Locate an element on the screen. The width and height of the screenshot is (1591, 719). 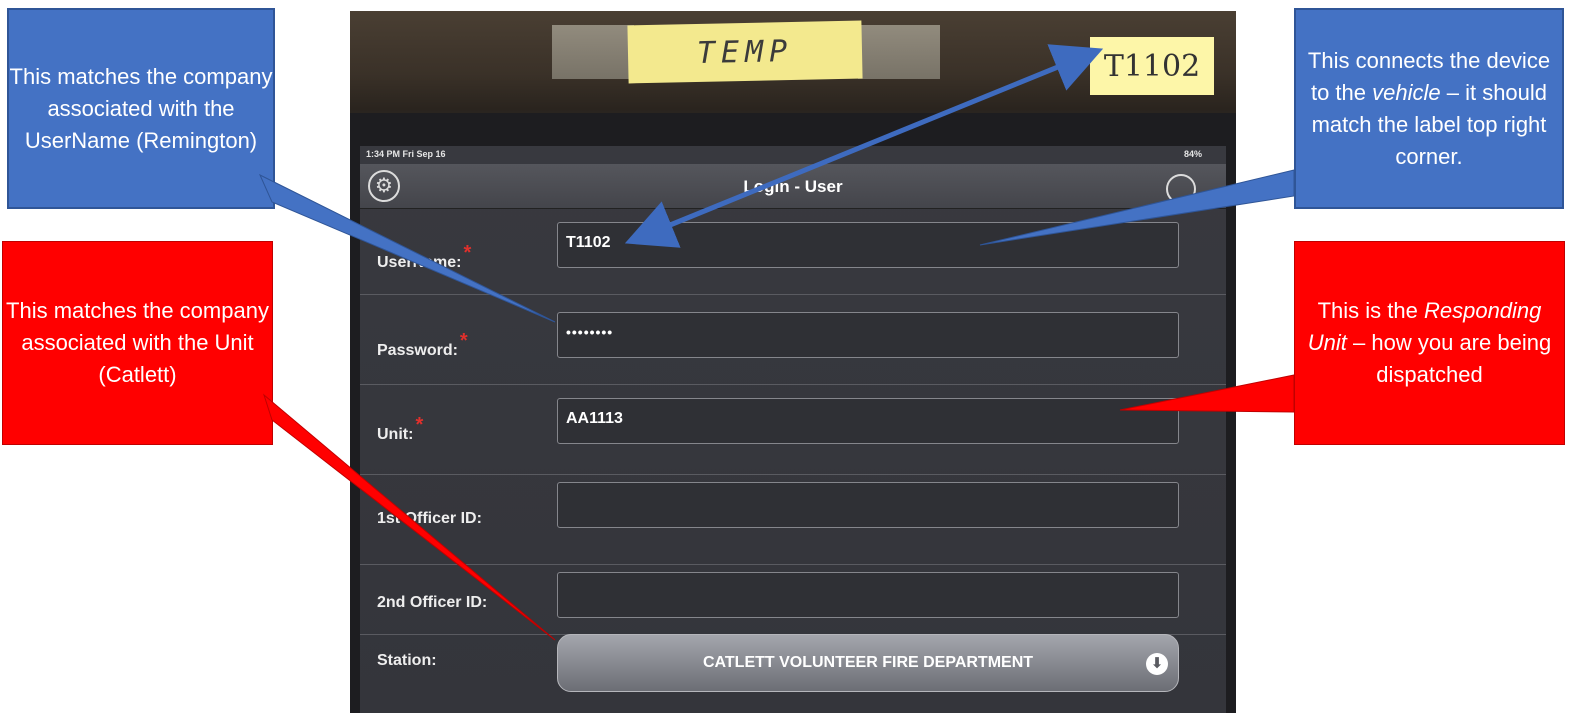
pointer-username is located at coordinates (407, 248).